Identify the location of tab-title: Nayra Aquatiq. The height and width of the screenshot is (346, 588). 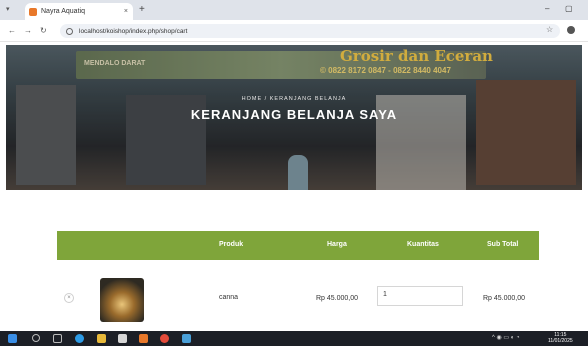
(63, 11).